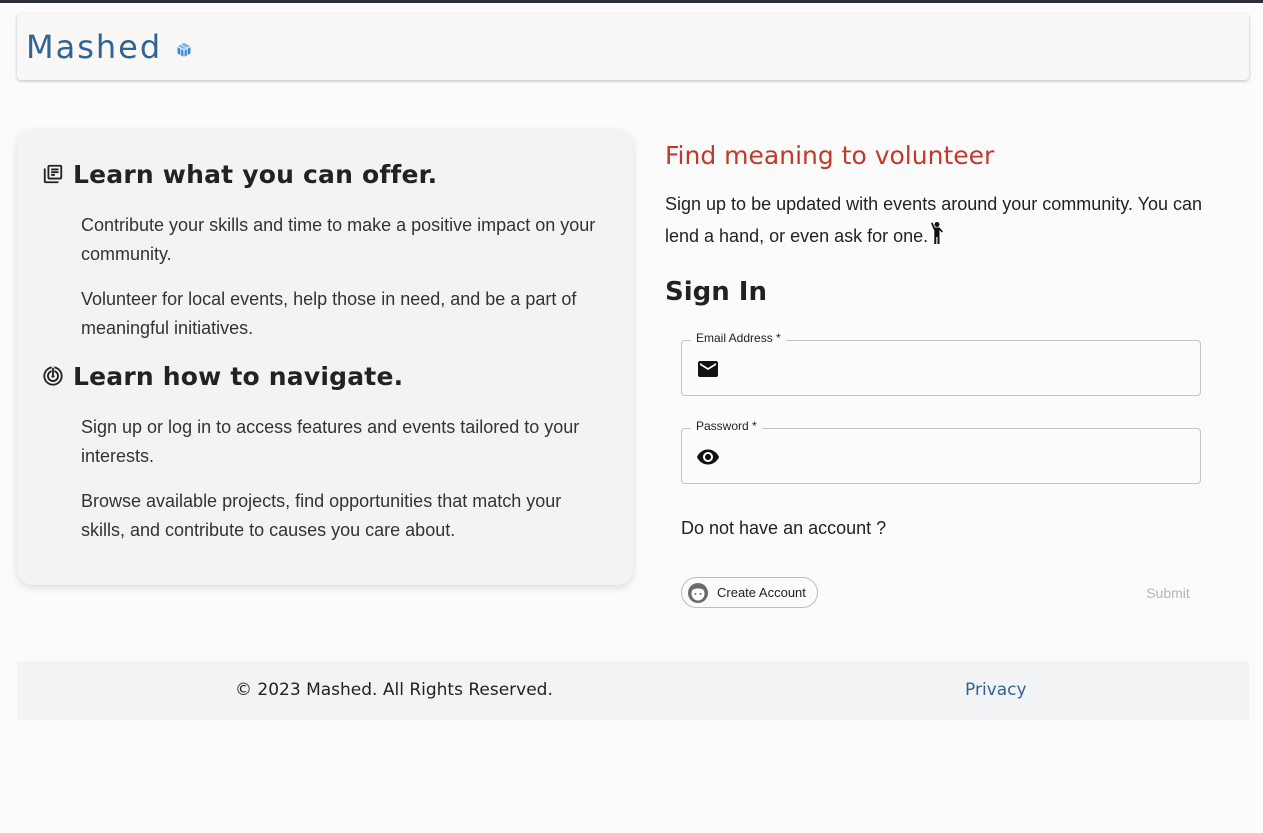 The image size is (1263, 833). Describe the element at coordinates (184, 50) in the screenshot. I see `cube-icon` at that location.